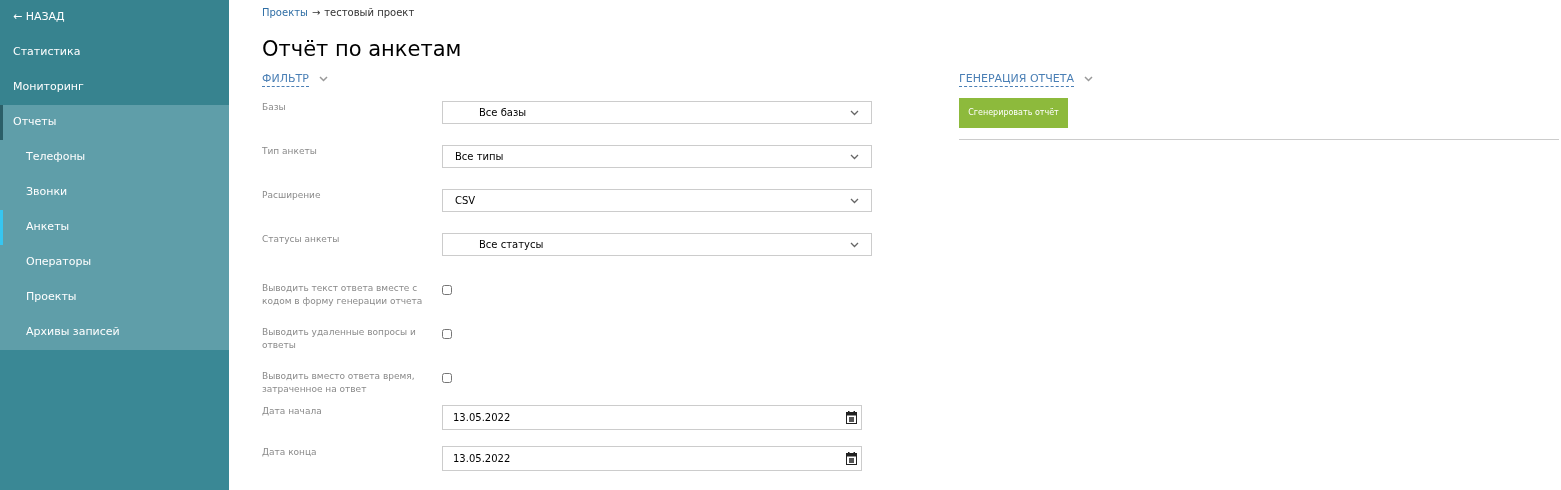  Describe the element at coordinates (290, 452) in the screenshot. I see `field-label: Дата конца` at that location.